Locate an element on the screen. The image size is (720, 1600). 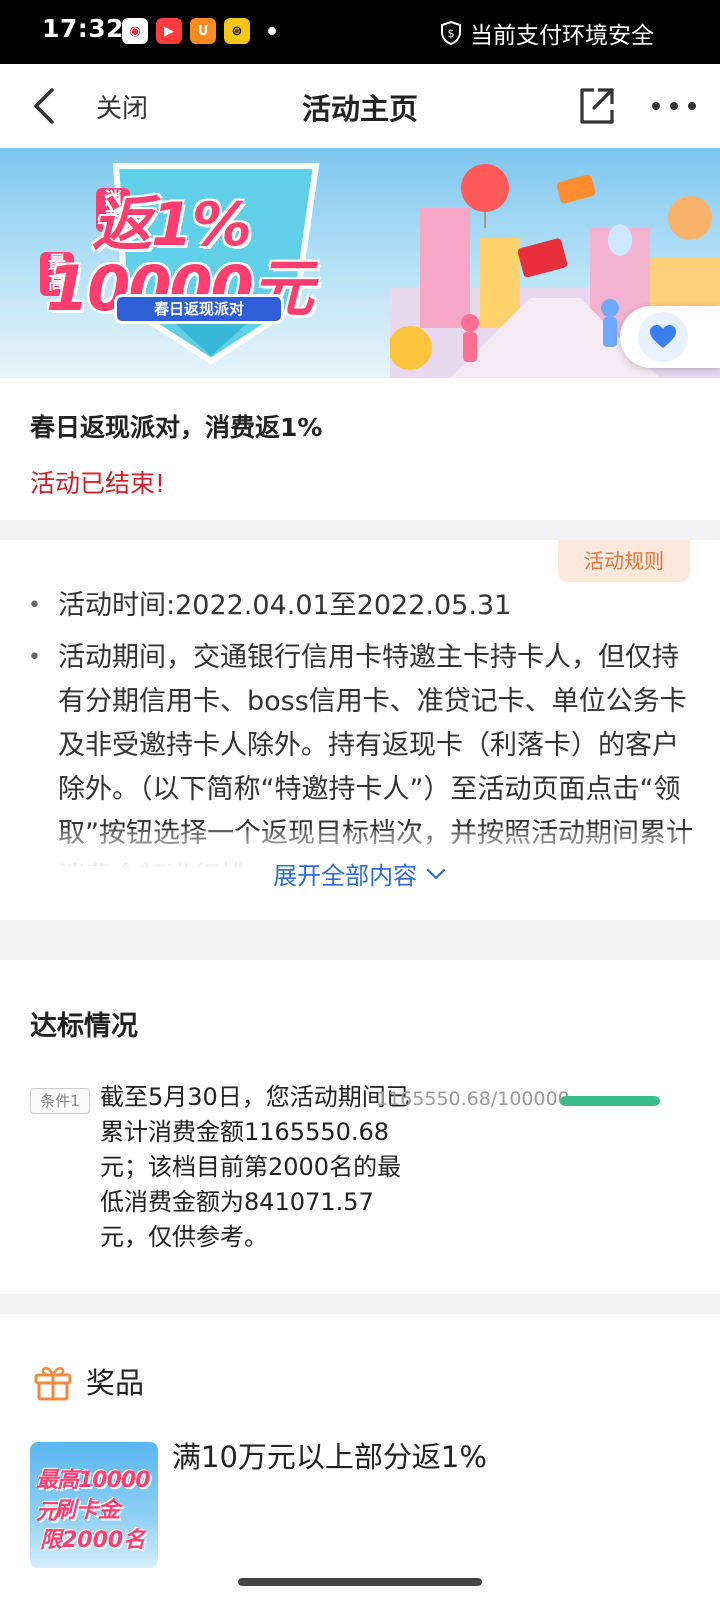
prize-description: 满10万元以上部分返1% is located at coordinates (329, 1455).